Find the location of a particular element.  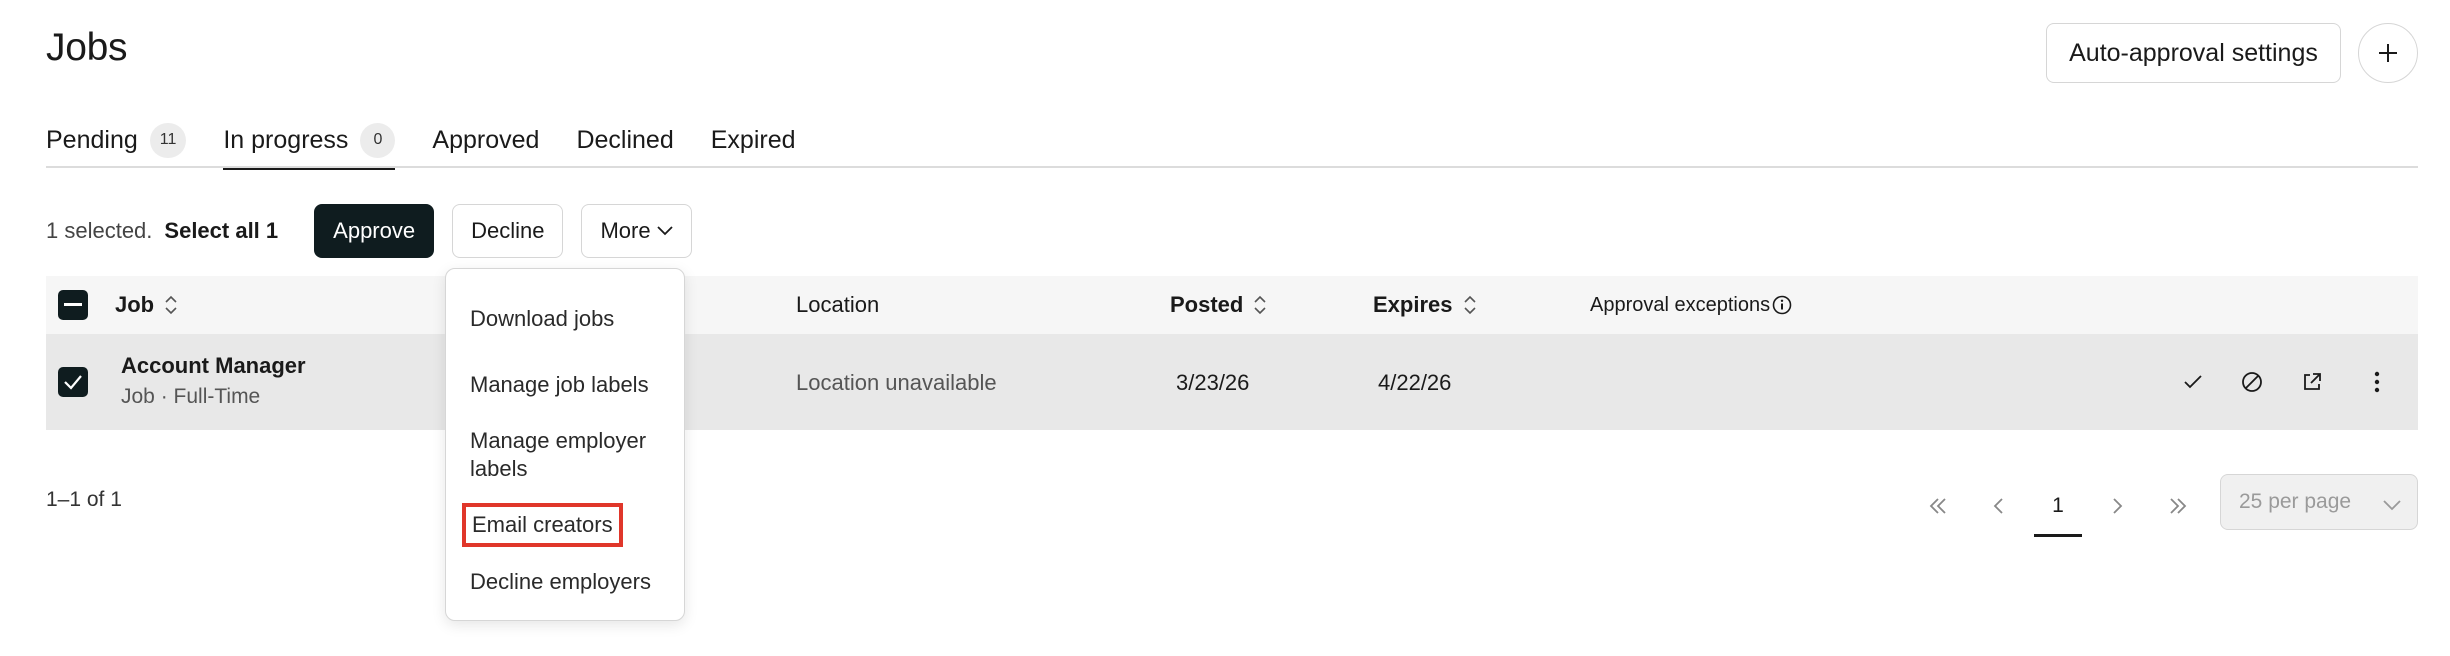

tab-label: Expired is located at coordinates (753, 139).